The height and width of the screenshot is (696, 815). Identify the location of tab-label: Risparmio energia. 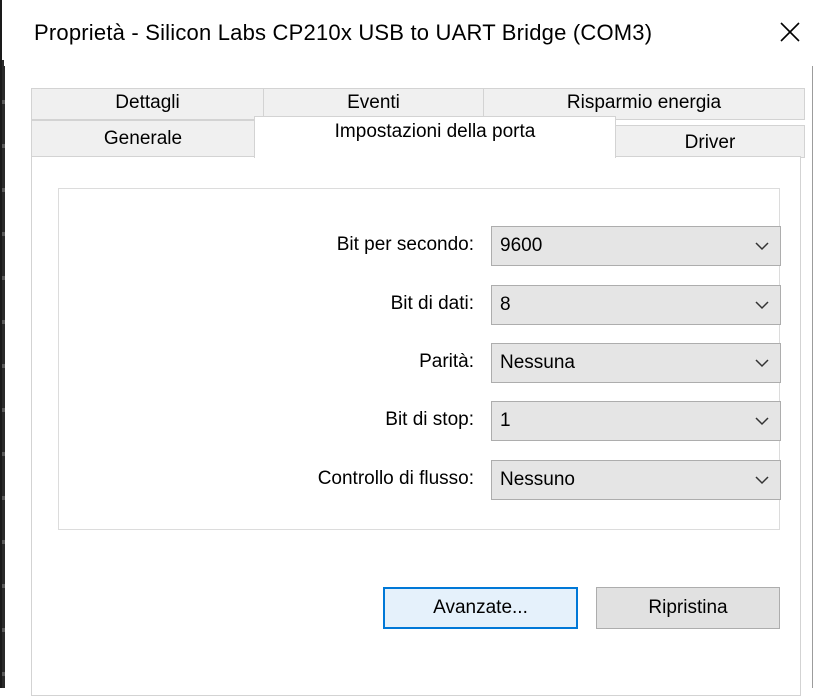
(644, 102).